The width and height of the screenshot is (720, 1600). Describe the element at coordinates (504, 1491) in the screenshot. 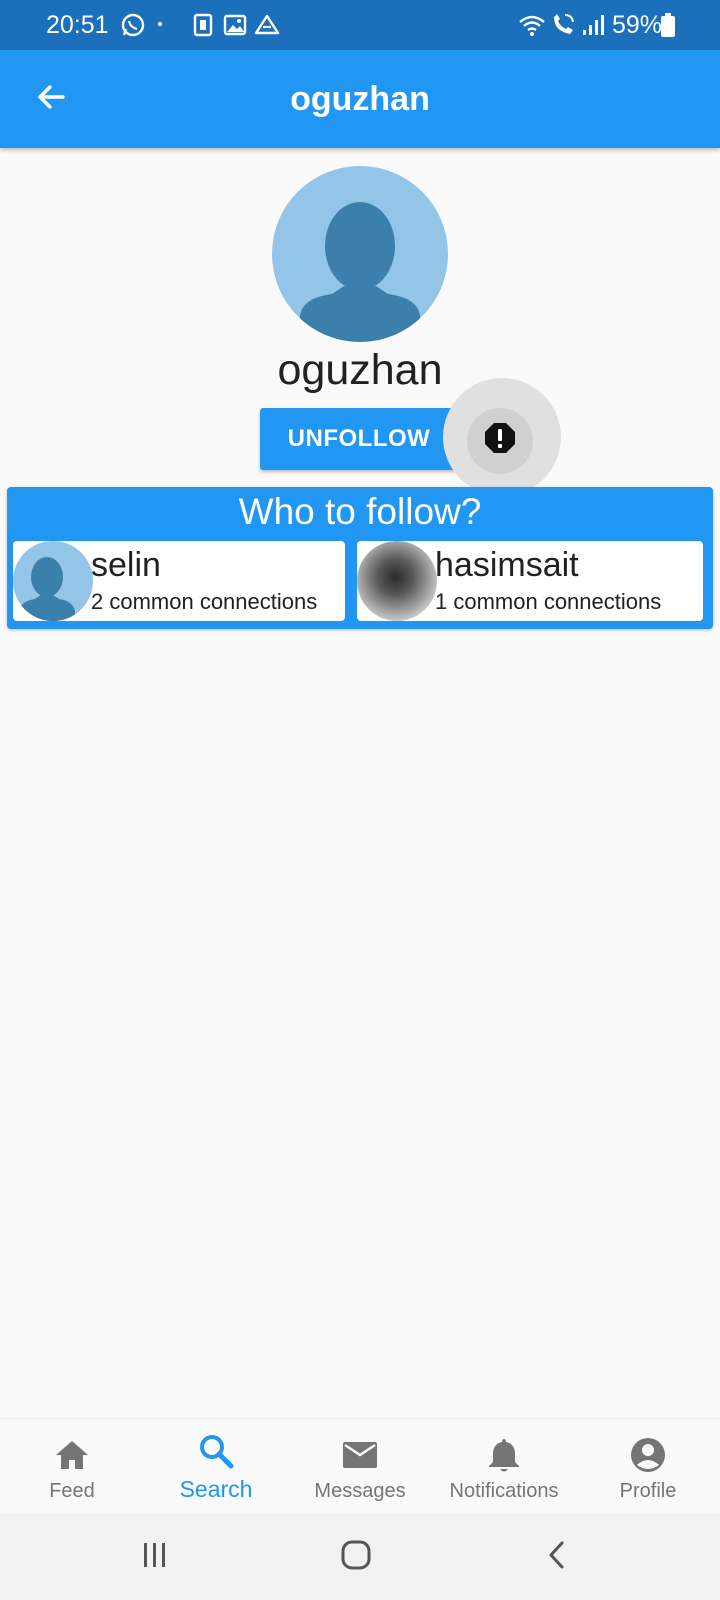

I see `nav-label: Notifications` at that location.